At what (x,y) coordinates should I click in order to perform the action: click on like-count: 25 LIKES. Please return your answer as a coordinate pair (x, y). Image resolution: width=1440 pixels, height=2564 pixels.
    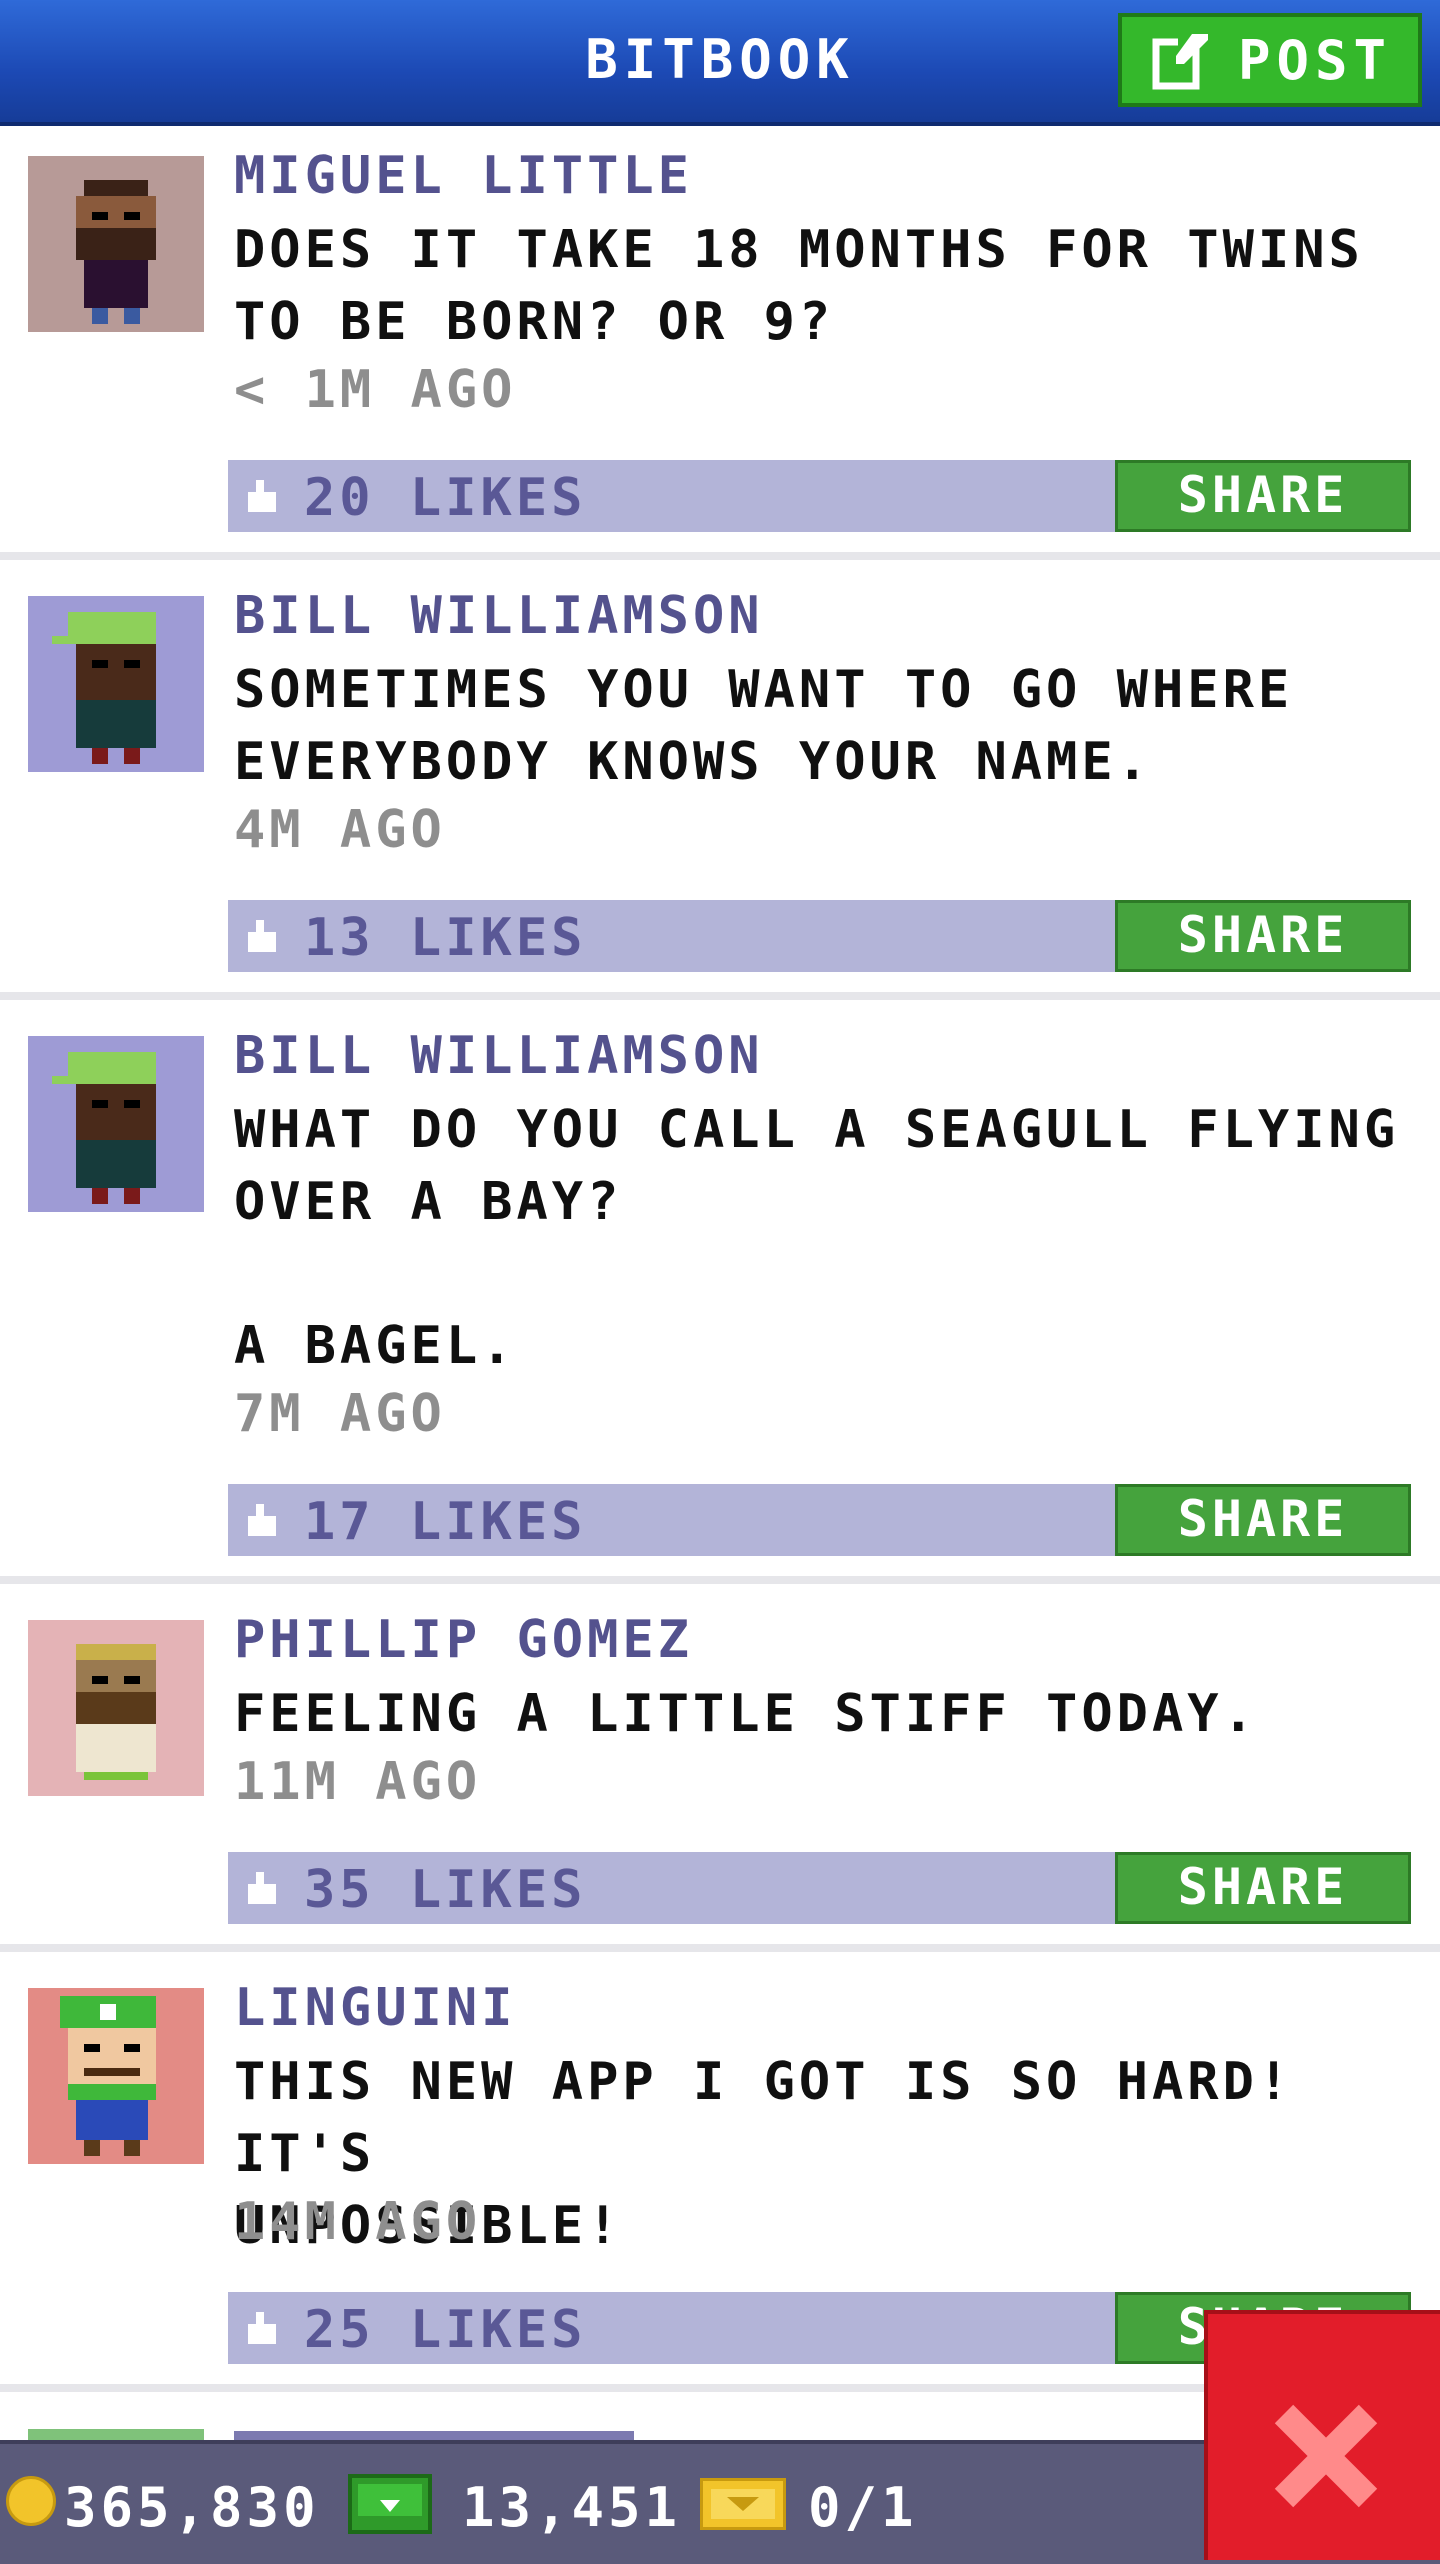
    Looking at the image, I should click on (445, 2330).